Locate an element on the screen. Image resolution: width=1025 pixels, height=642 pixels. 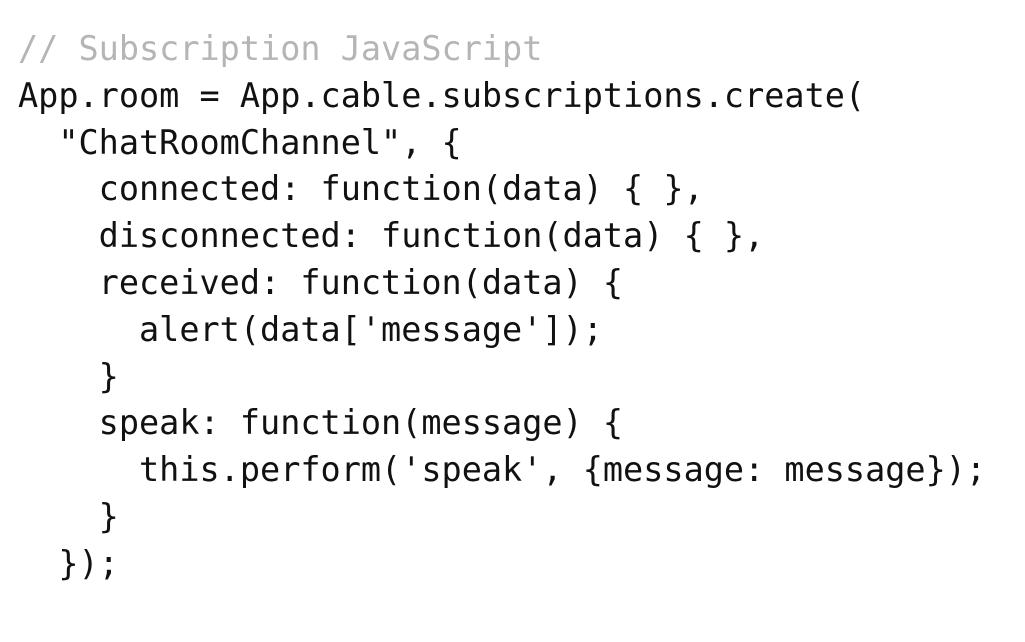
code-line: speak: function(message) { is located at coordinates (321, 423).